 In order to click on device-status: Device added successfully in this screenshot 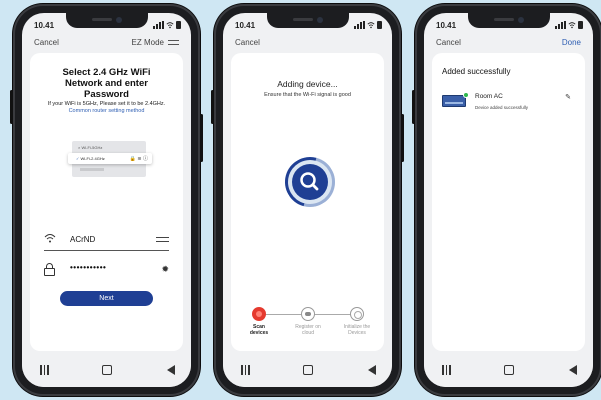, I will do `click(502, 107)`.